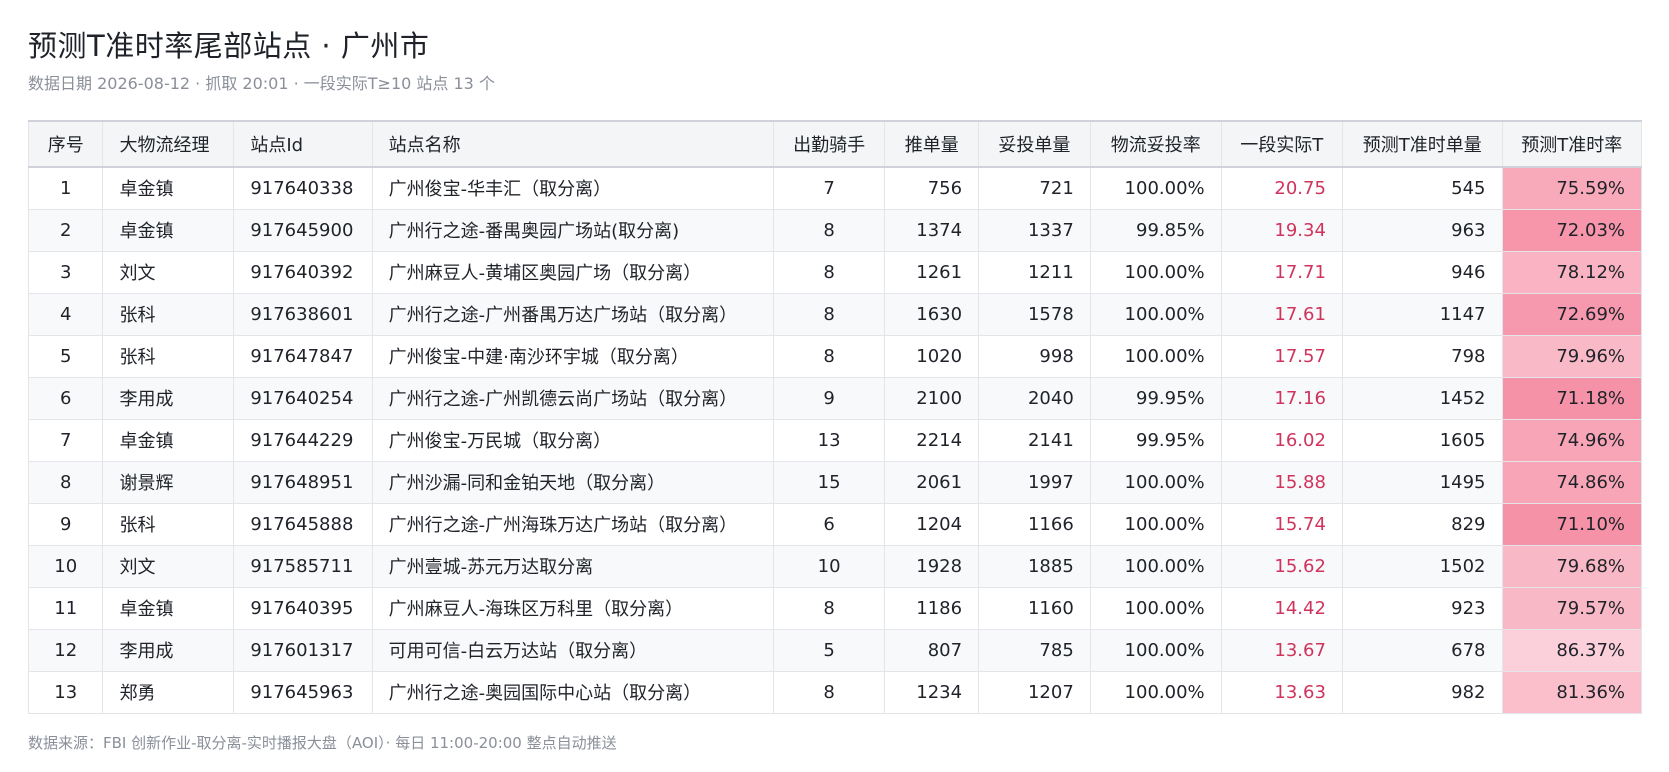 This screenshot has width=1669, height=772. I want to click on cell-delivered: 1160, so click(1034, 608).